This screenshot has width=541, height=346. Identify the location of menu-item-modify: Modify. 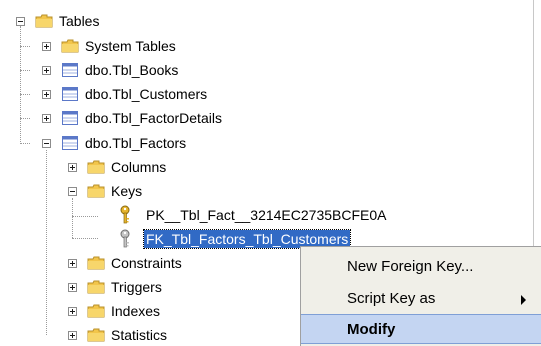
(421, 329).